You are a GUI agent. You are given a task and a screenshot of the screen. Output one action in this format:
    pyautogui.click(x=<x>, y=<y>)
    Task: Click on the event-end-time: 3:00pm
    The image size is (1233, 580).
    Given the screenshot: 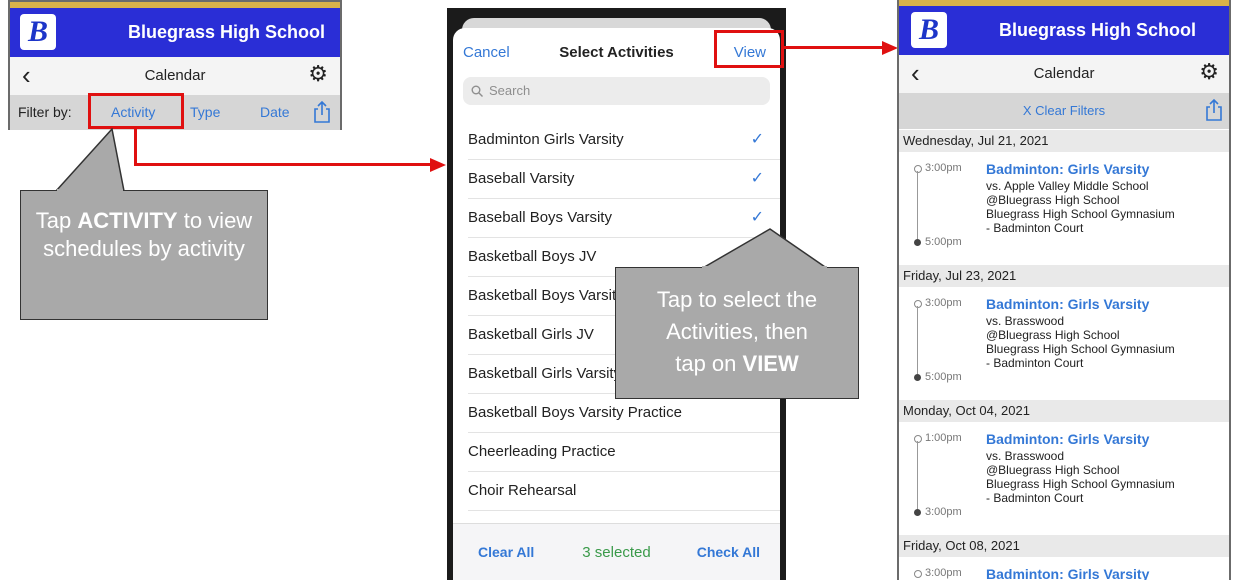 What is the action you would take?
    pyautogui.click(x=943, y=512)
    